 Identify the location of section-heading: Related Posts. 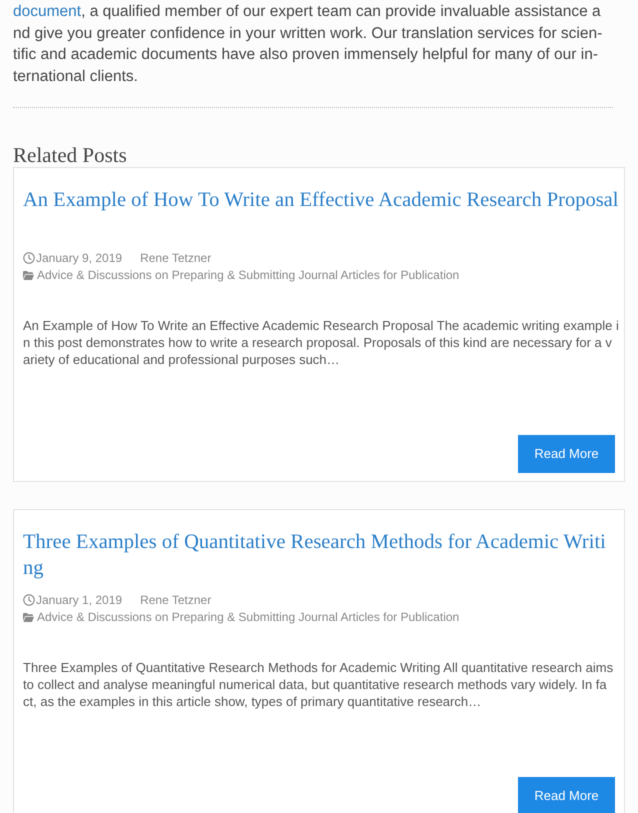
(70, 154).